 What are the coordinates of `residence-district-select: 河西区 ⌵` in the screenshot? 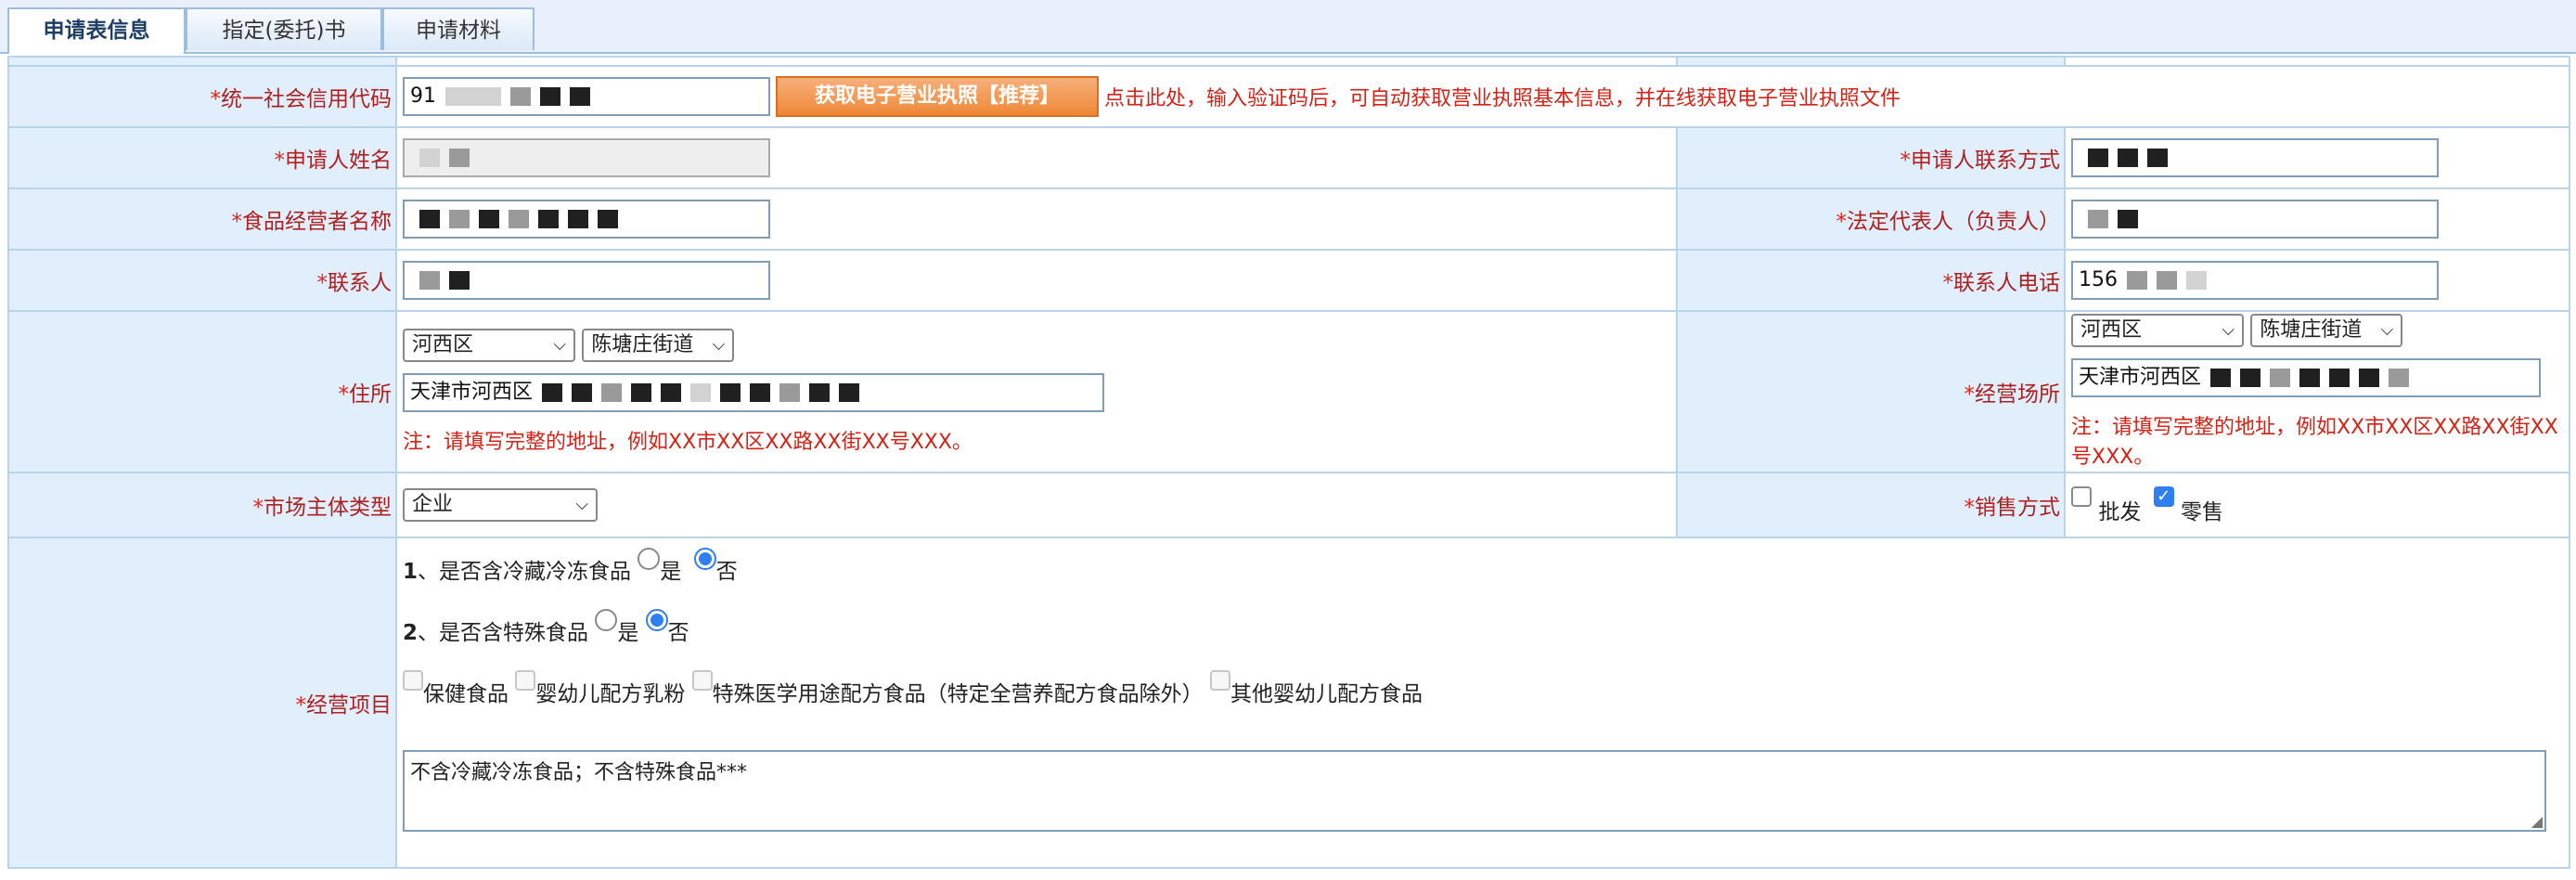 It's located at (489, 346).